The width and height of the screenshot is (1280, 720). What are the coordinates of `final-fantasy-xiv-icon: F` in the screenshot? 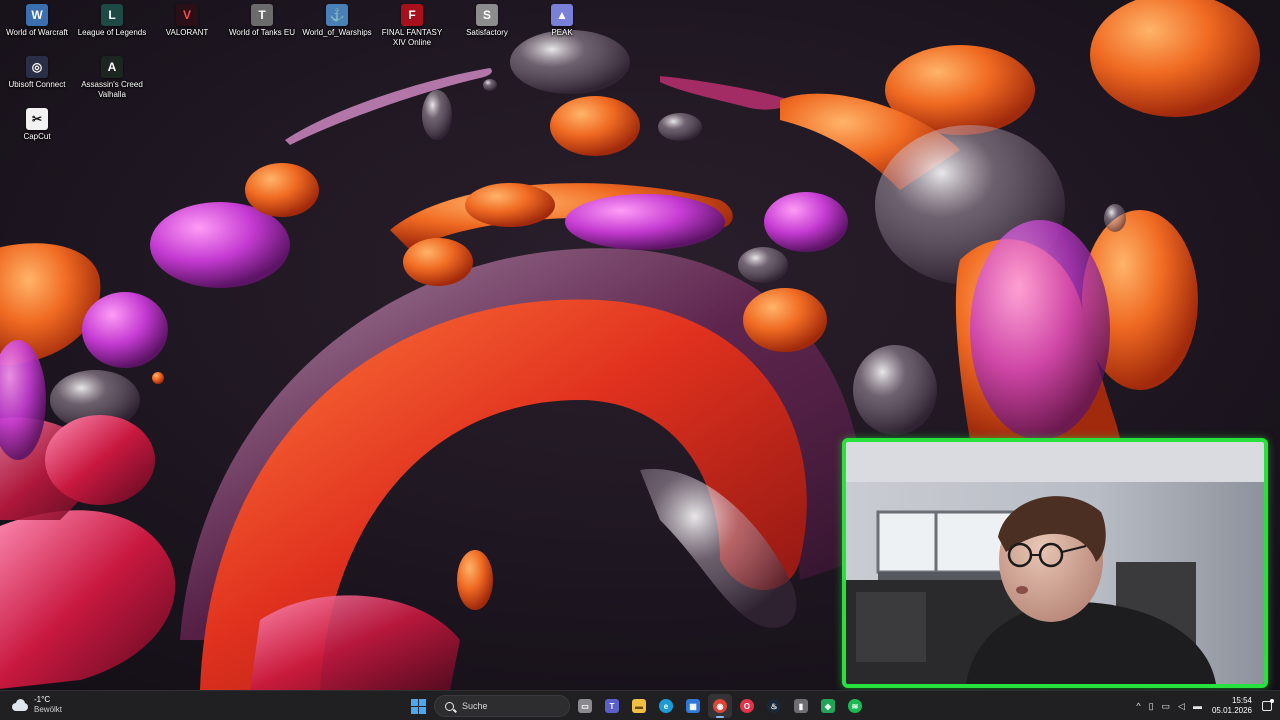 It's located at (412, 15).